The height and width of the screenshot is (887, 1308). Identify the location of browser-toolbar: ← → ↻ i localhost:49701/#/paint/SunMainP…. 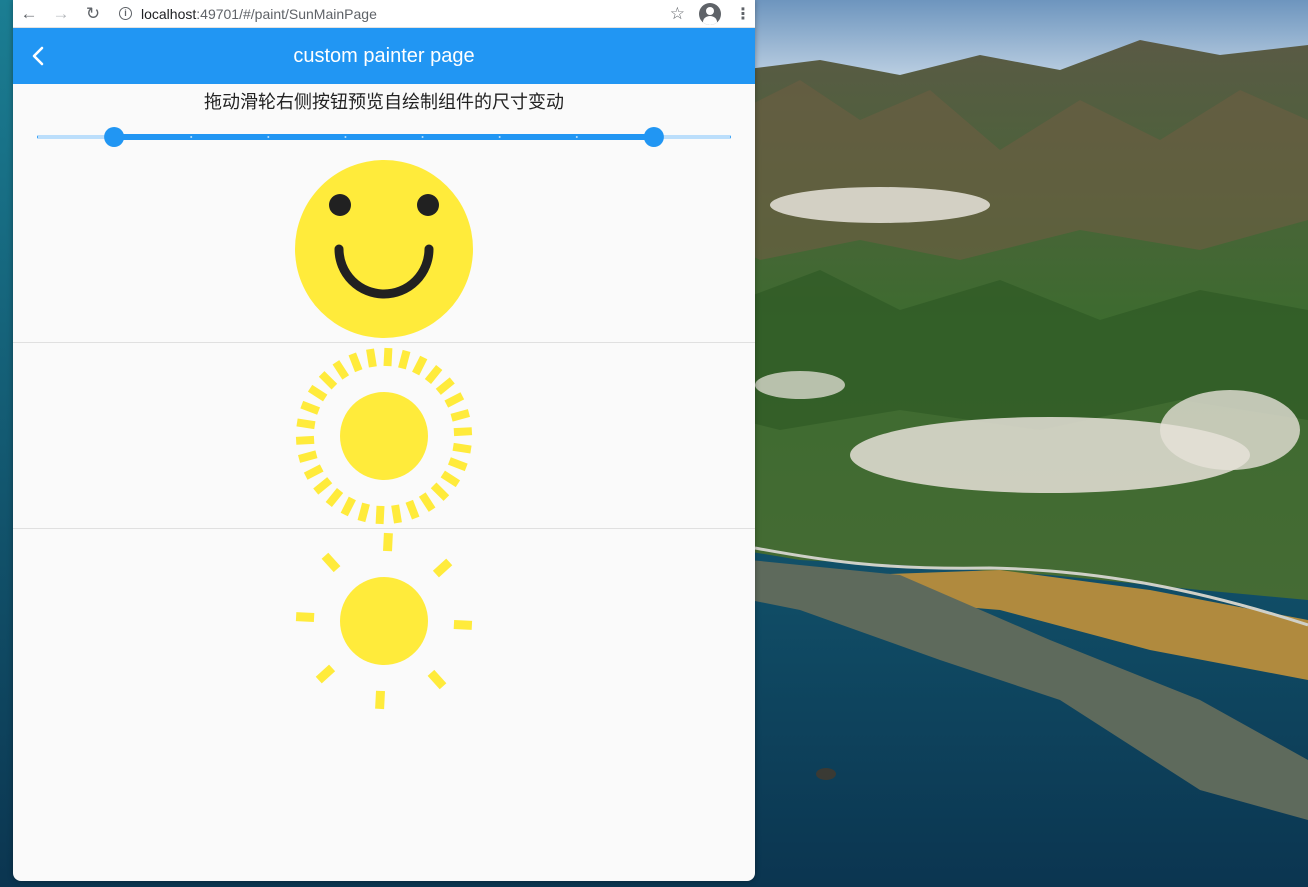
(384, 14).